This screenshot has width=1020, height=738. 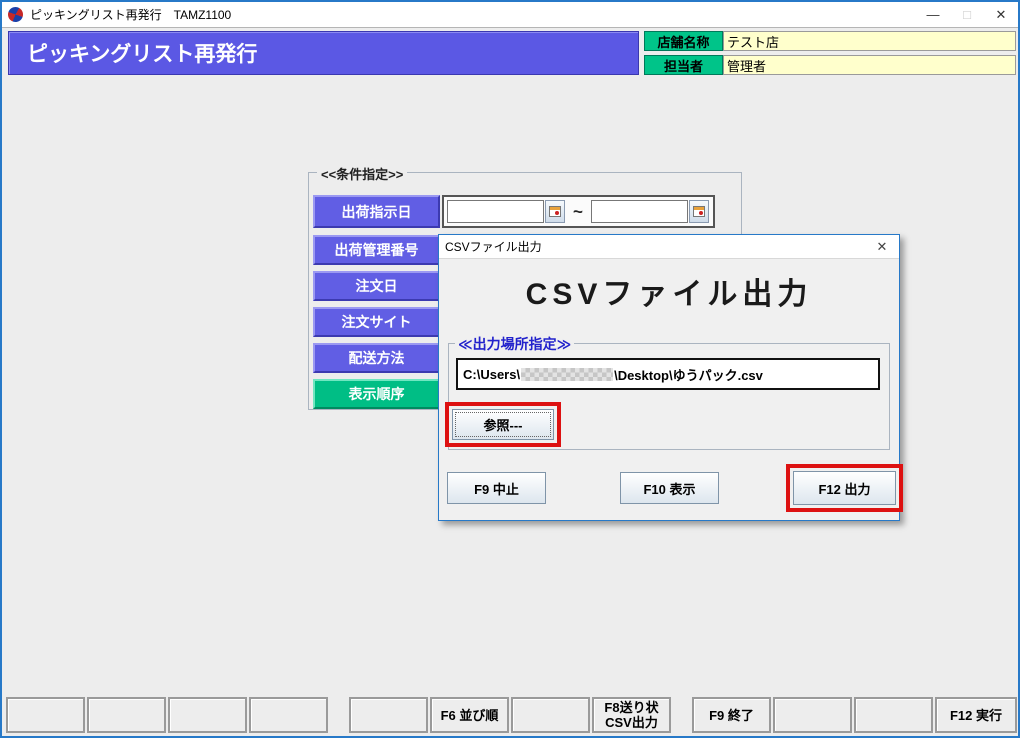 What do you see at coordinates (639, 211) in the screenshot?
I see `ship-date-to-input` at bounding box center [639, 211].